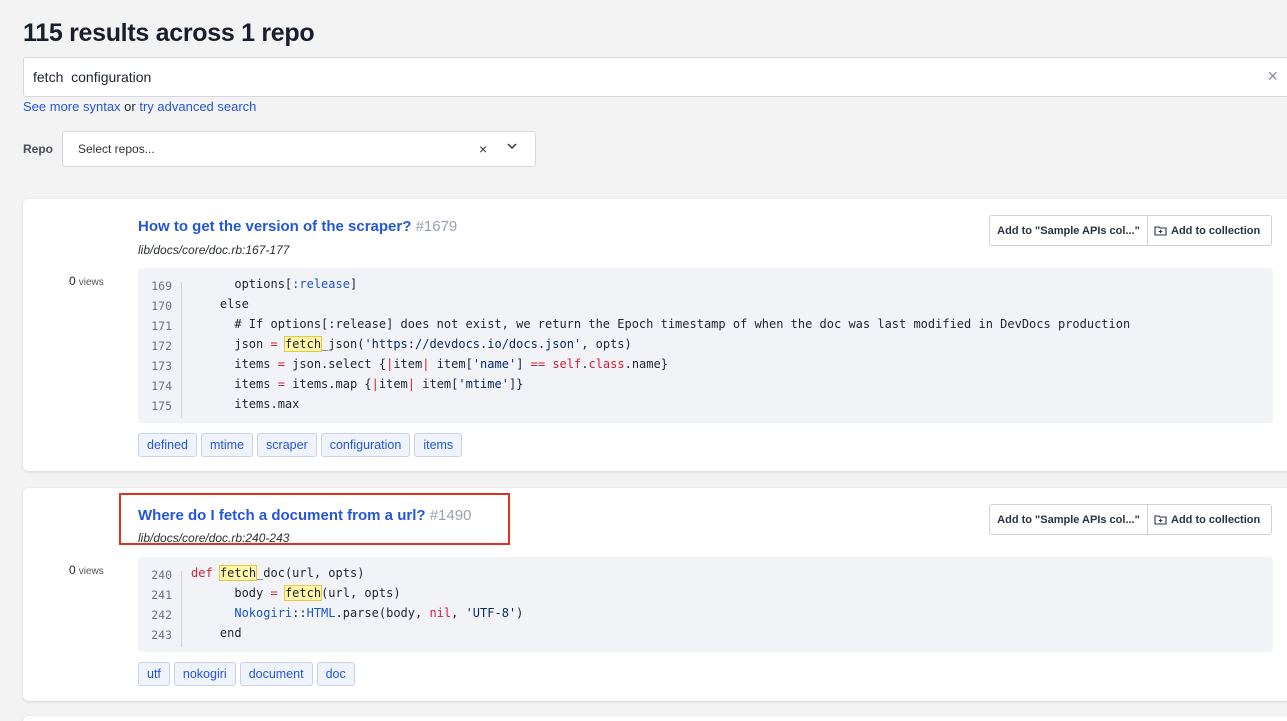 The image size is (1287, 721). Describe the element at coordinates (705, 406) in the screenshot. I see `code-line: 175 items.max` at that location.